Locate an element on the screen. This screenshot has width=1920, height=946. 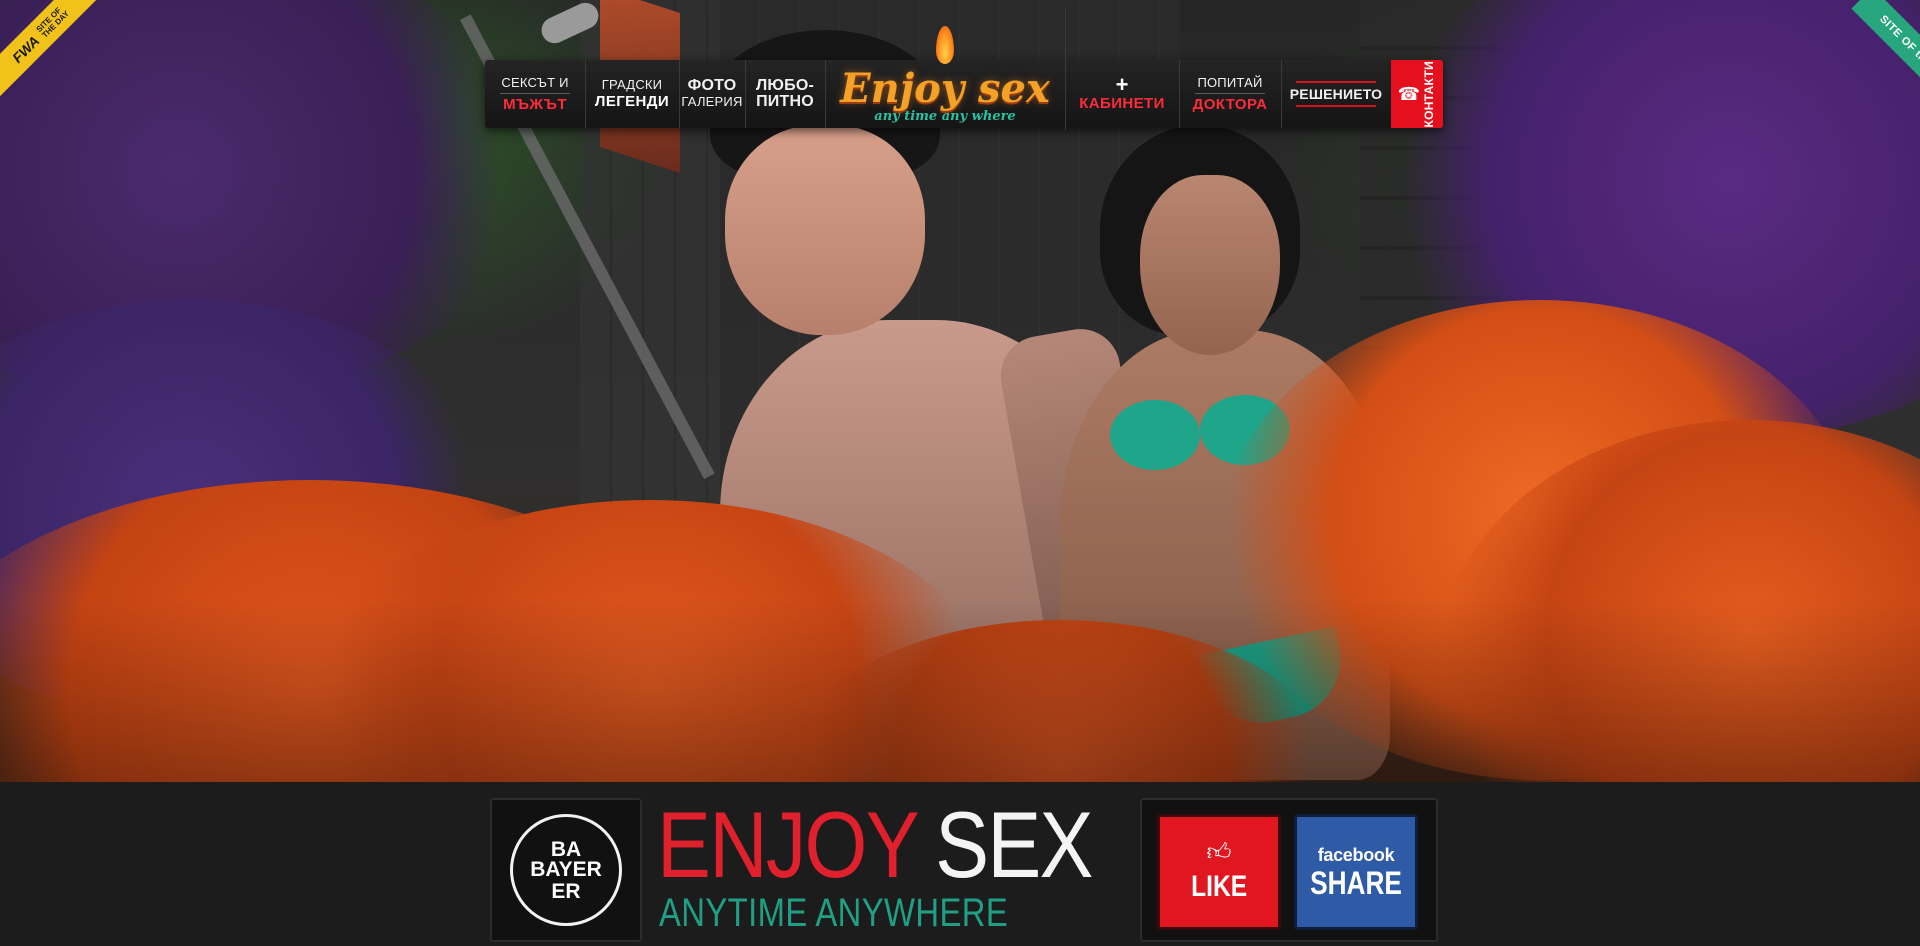
like-button: 👍︎ LIKE is located at coordinates (1219, 872).